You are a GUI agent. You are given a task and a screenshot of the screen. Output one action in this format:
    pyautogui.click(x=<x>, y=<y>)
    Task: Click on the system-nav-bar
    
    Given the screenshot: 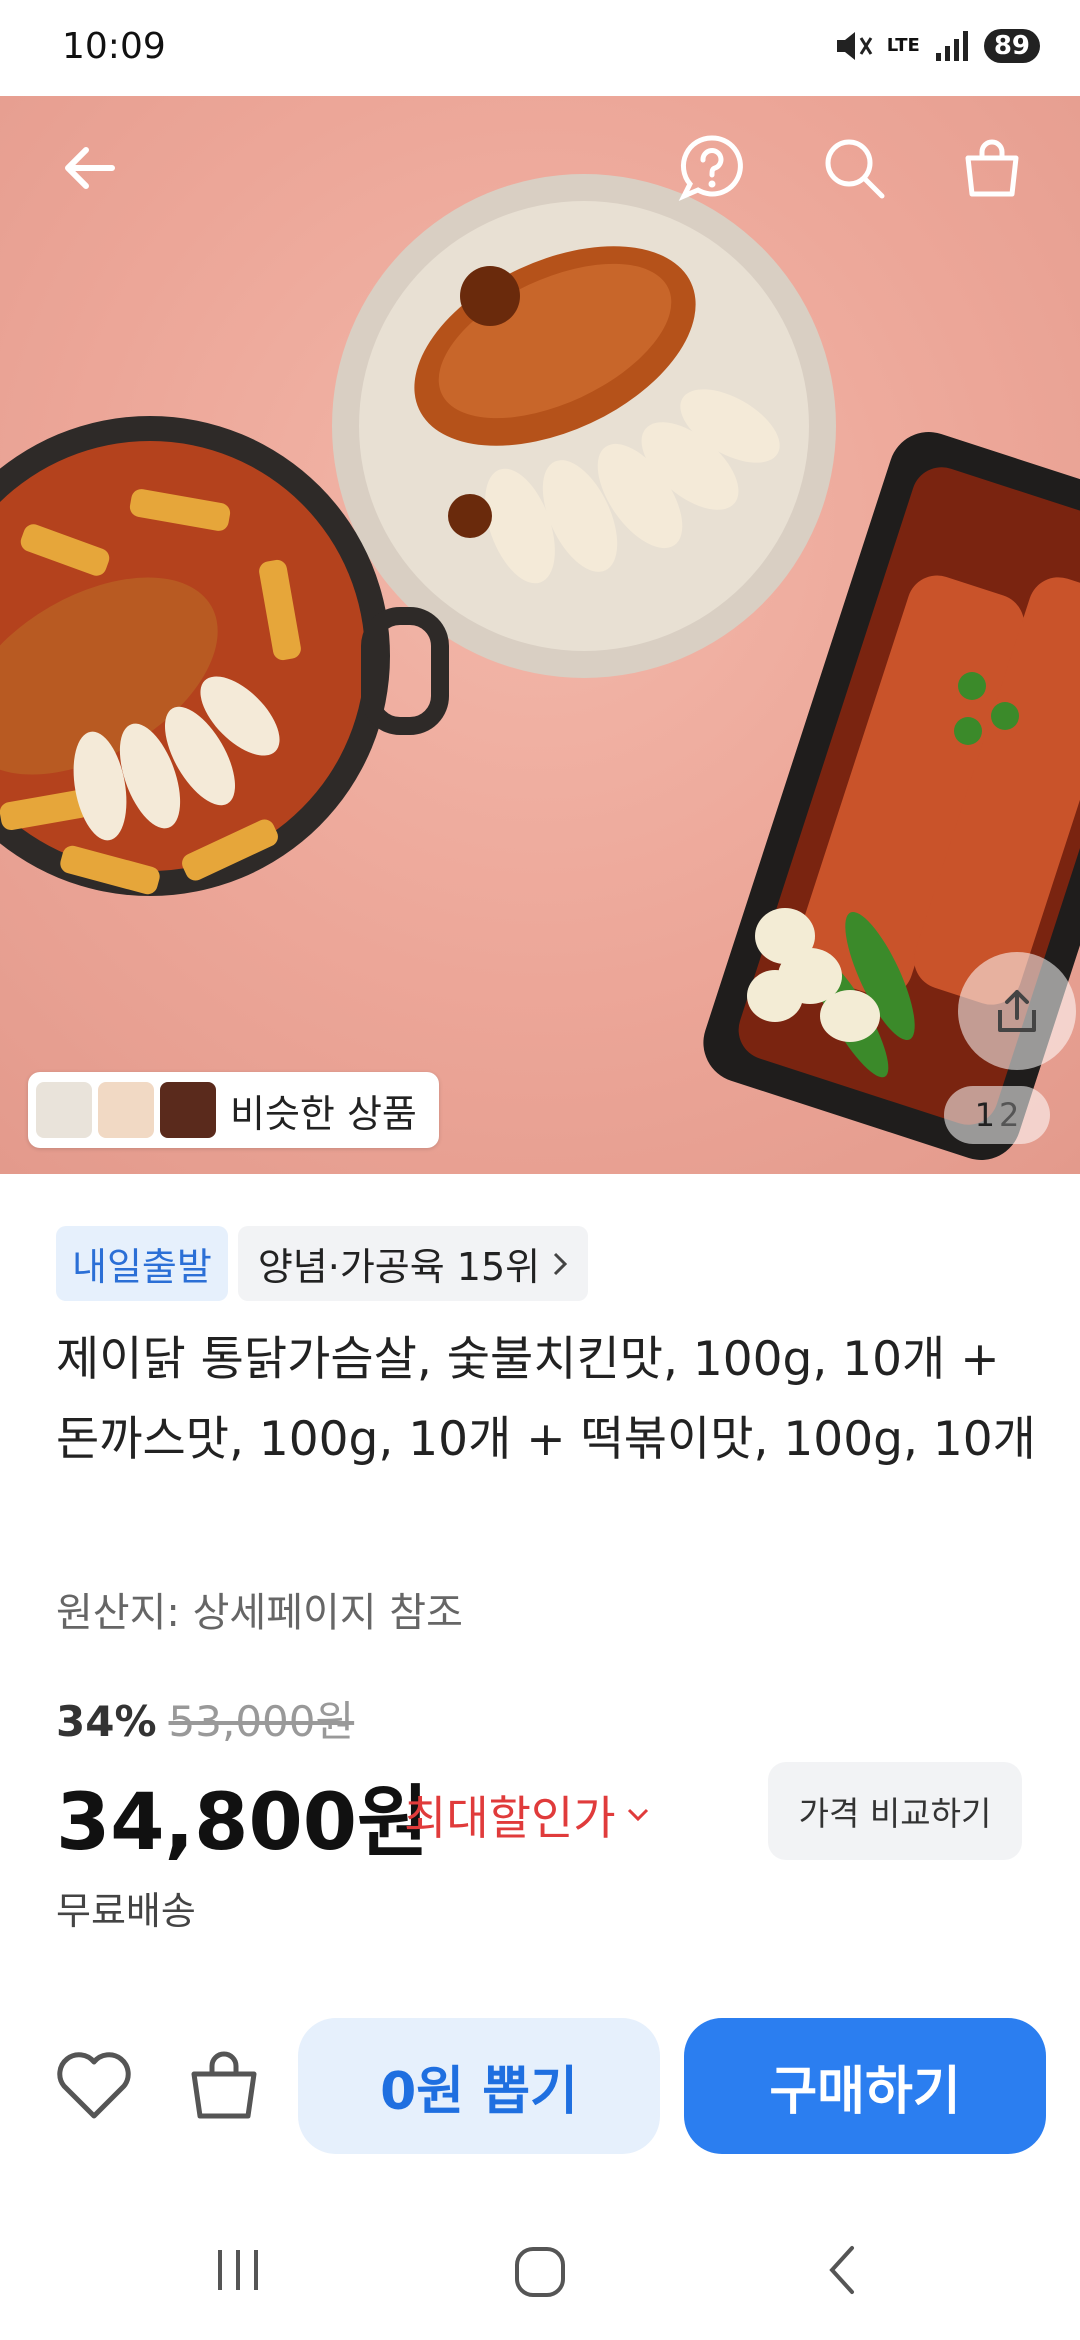 What is the action you would take?
    pyautogui.click(x=540, y=2270)
    